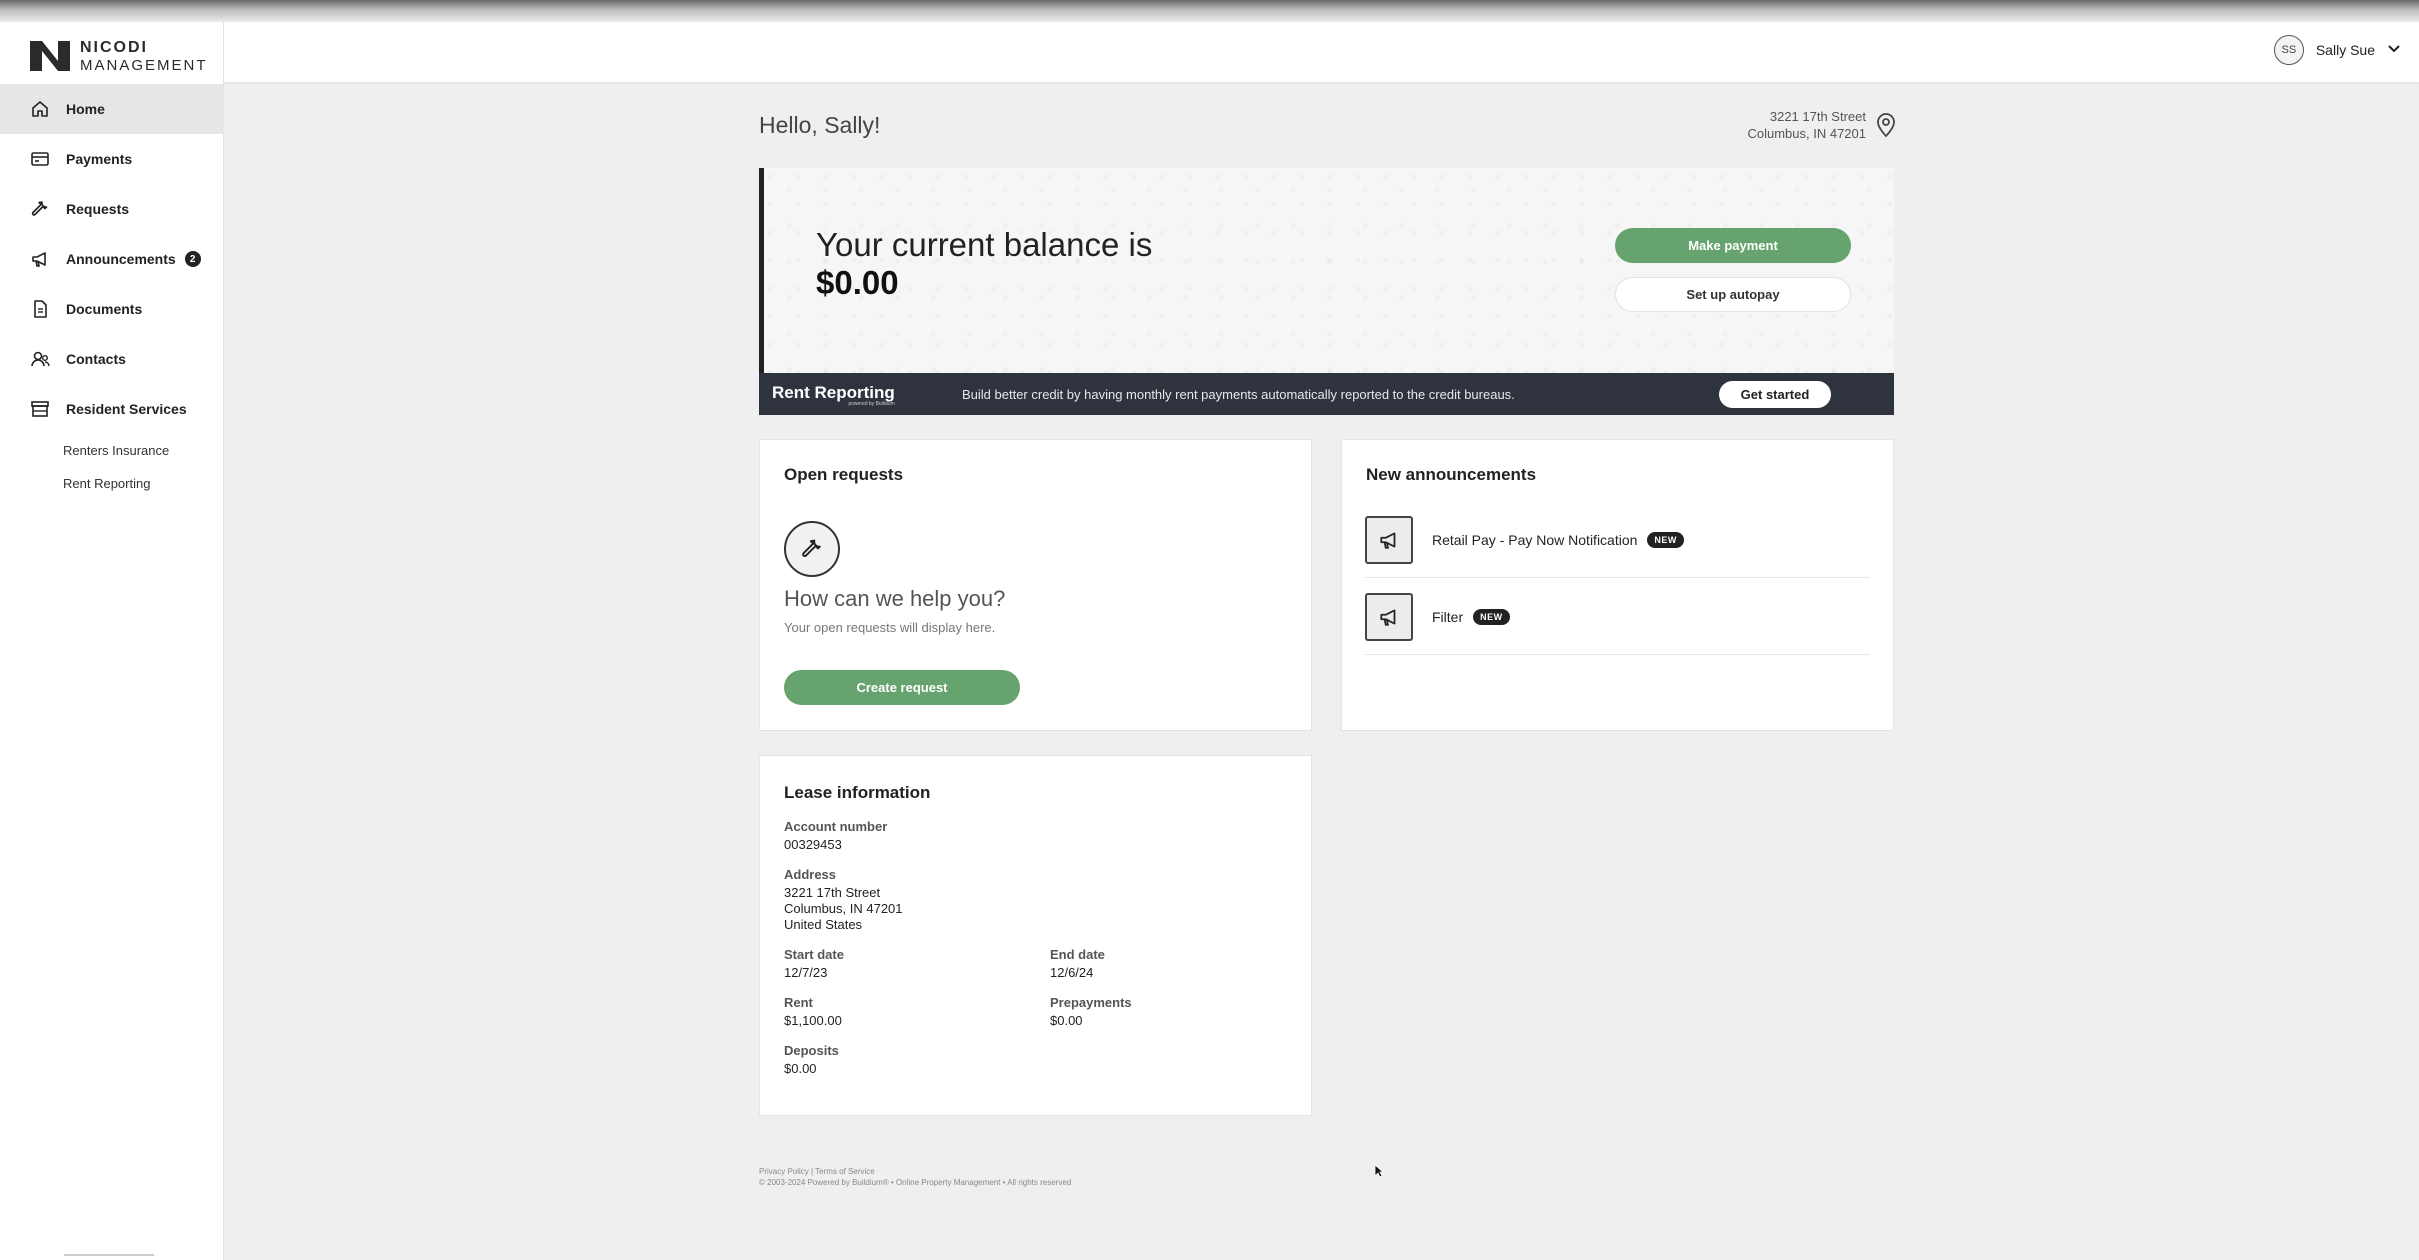 This screenshot has width=2419, height=1260. What do you see at coordinates (1448, 616) in the screenshot?
I see `announcement-title: Filter` at bounding box center [1448, 616].